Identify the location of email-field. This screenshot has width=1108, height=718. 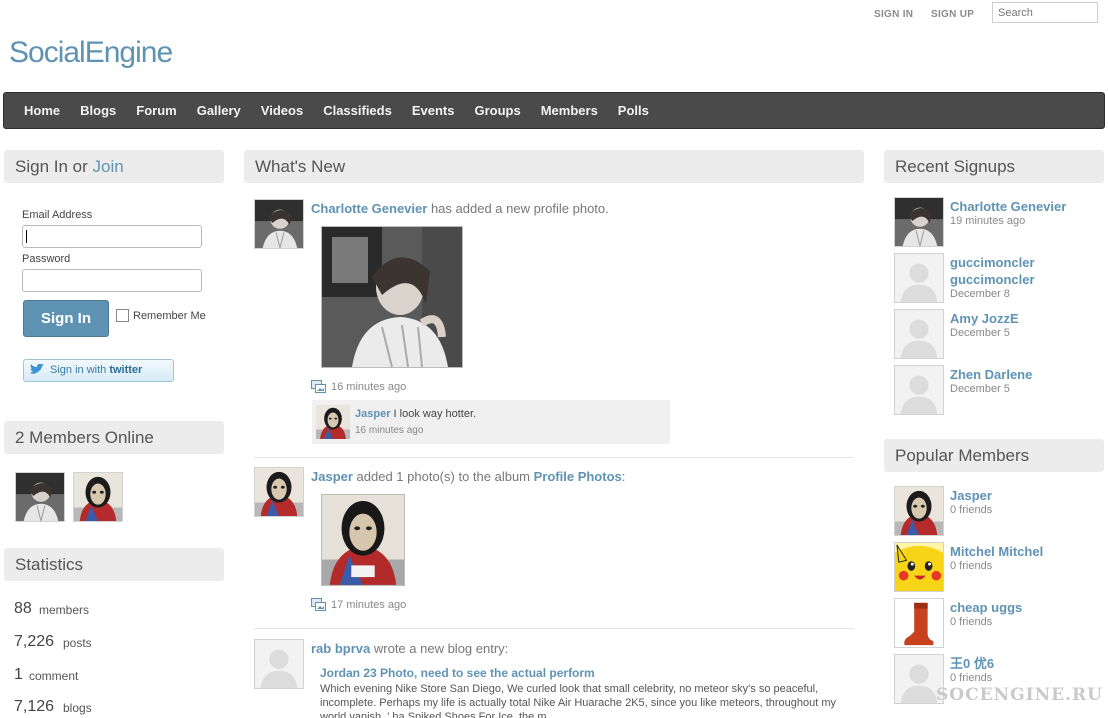
(112, 236).